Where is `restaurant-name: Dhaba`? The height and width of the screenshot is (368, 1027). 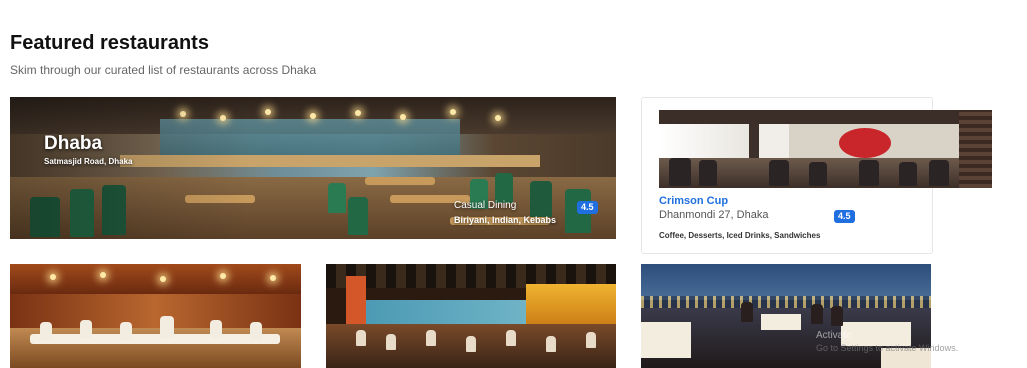
restaurant-name: Dhaba is located at coordinates (73, 143).